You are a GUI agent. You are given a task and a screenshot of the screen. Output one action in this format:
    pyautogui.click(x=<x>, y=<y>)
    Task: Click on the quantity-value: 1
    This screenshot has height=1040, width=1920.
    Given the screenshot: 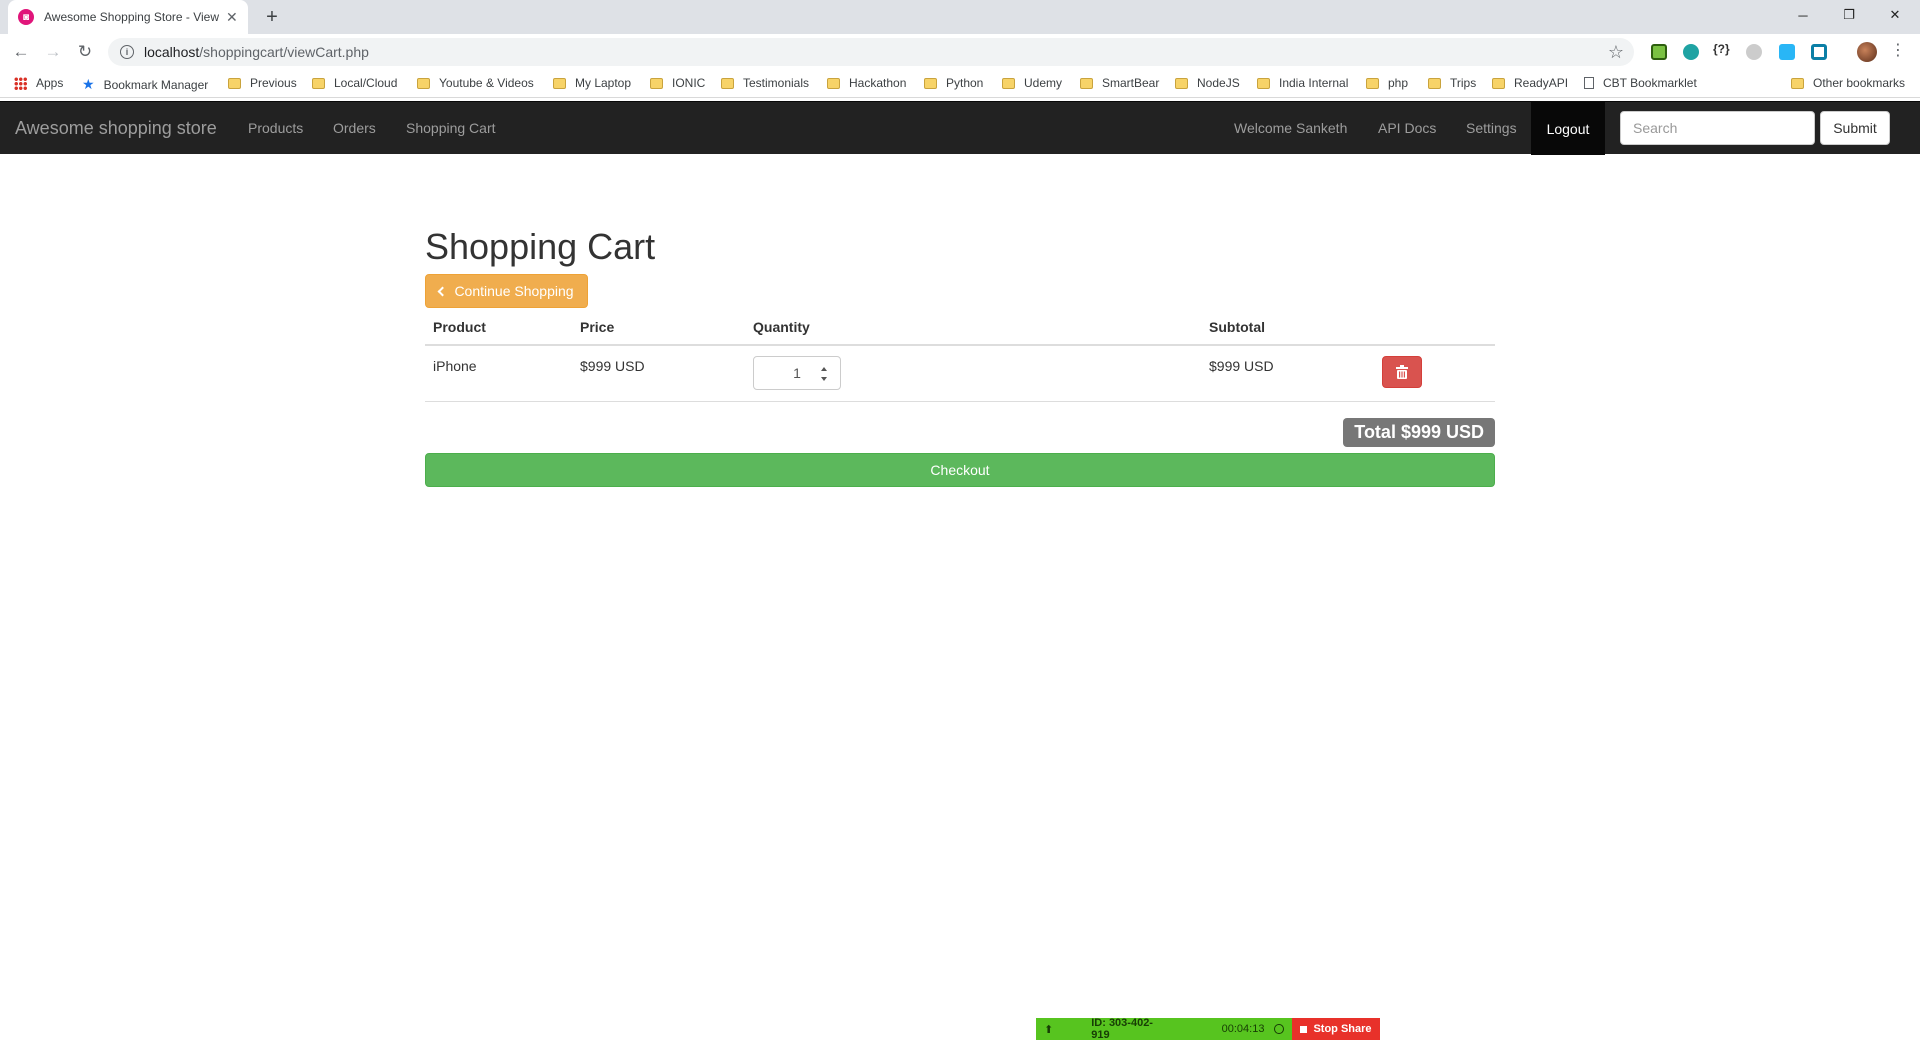 What is the action you would take?
    pyautogui.click(x=797, y=373)
    